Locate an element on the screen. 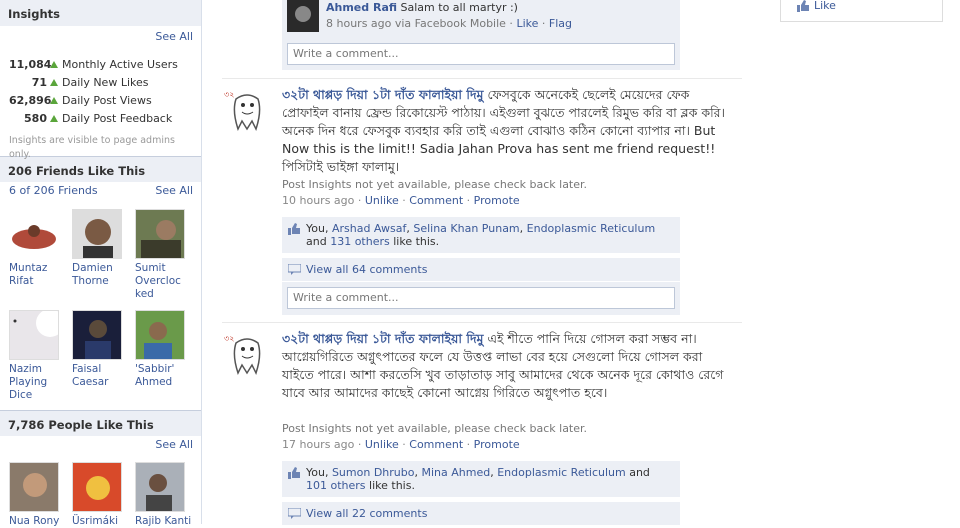 The width and height of the screenshot is (960, 528). person-name: Rajib Kanti is located at coordinates (165, 521).